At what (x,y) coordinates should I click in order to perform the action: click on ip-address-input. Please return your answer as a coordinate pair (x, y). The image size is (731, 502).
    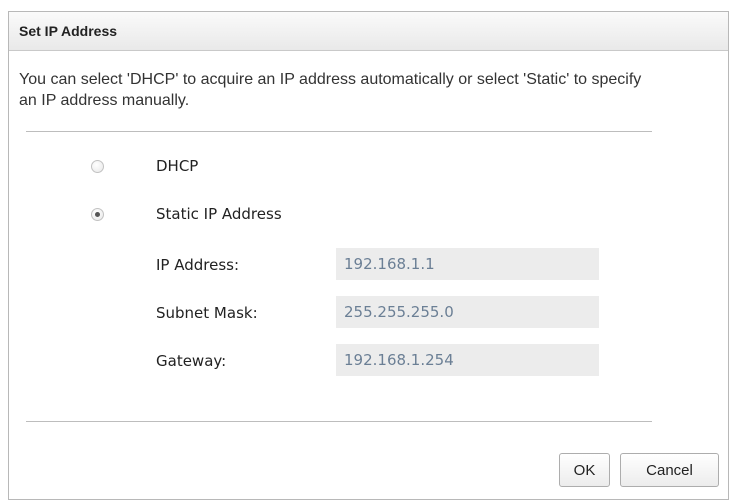
    Looking at the image, I should click on (467, 264).